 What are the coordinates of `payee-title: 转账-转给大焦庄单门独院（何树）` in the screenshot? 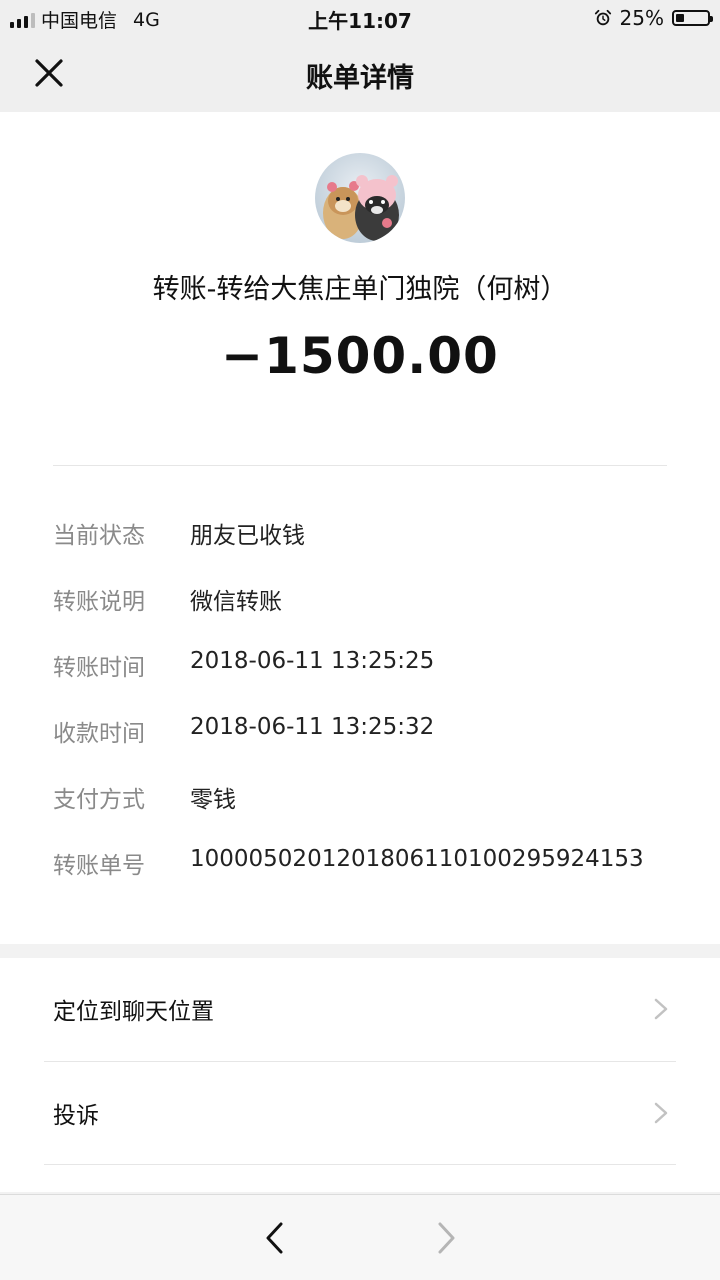 It's located at (360, 289).